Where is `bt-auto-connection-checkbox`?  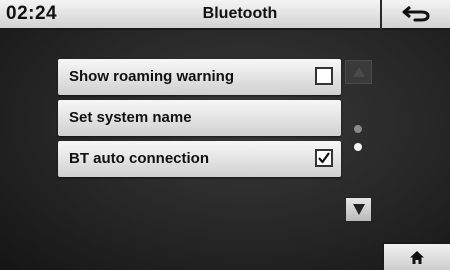
bt-auto-connection-checkbox is located at coordinates (324, 158).